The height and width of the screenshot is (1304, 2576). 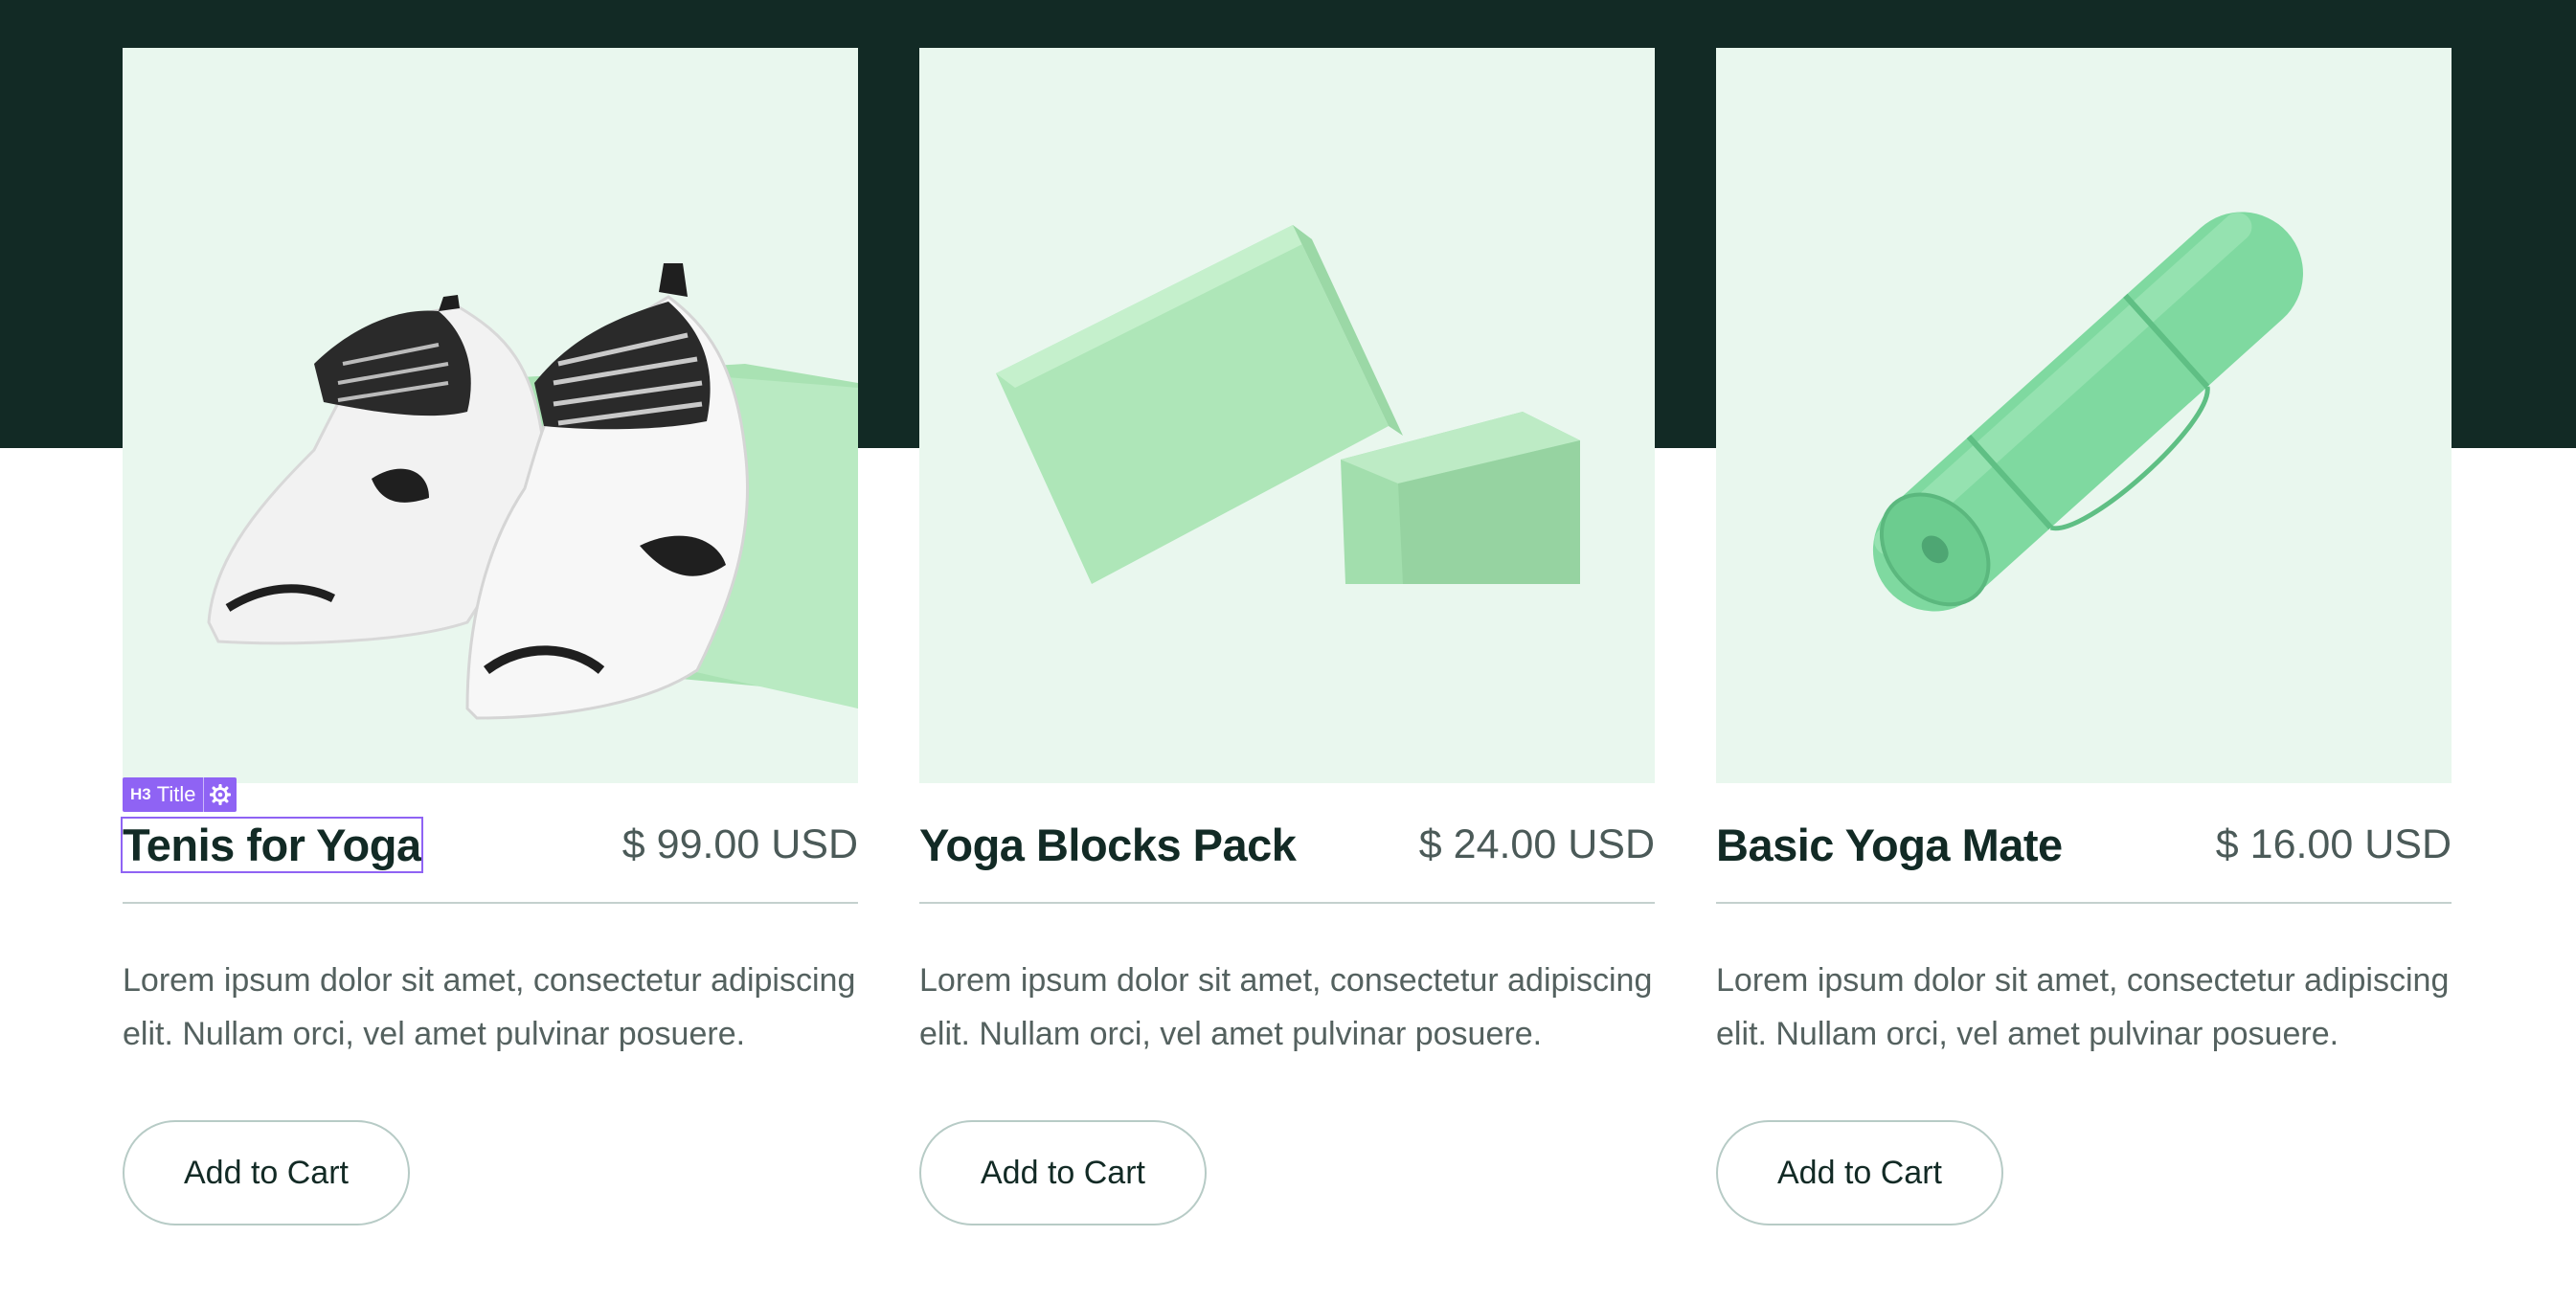 What do you see at coordinates (272, 845) in the screenshot?
I see `product-title: Tenis for Yoga` at bounding box center [272, 845].